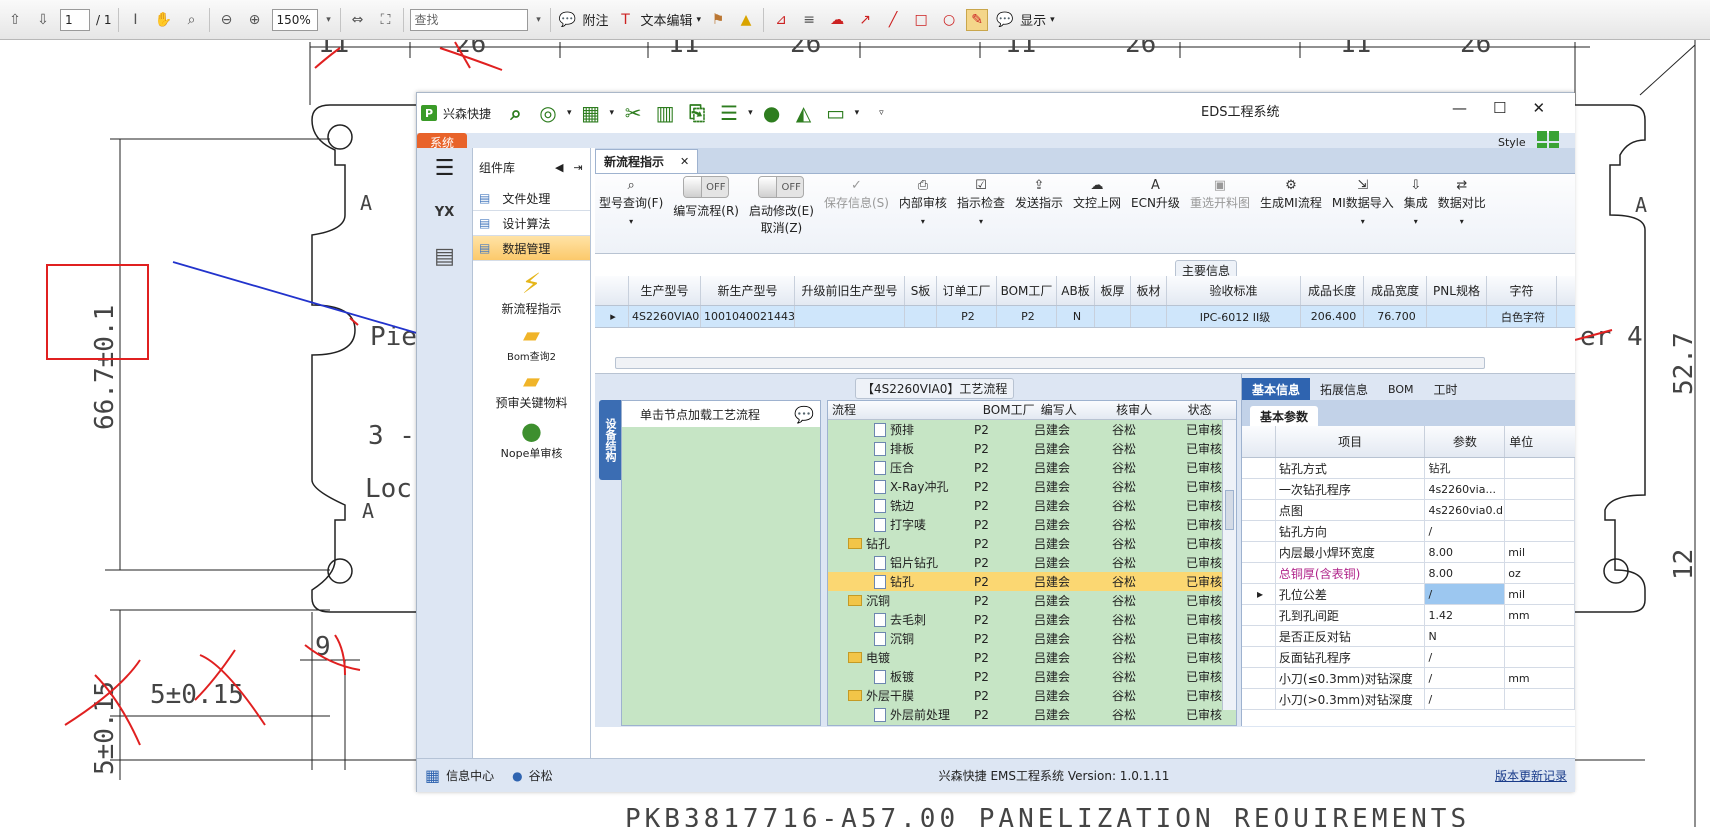 This screenshot has height=827, width=1710. What do you see at coordinates (748, 290) in the screenshot?
I see `grid-header-cell: 新生产型号` at bounding box center [748, 290].